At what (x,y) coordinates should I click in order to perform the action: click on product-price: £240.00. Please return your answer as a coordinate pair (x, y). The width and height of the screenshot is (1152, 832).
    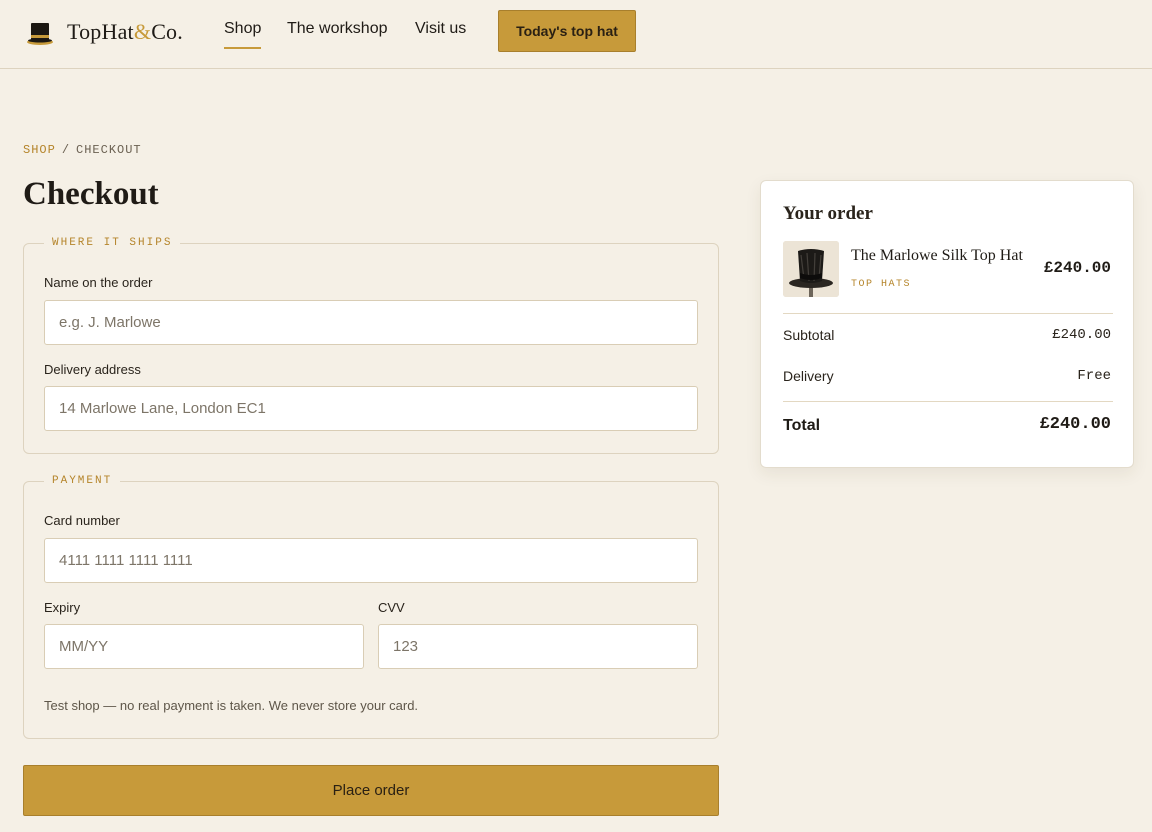
    Looking at the image, I should click on (1077, 268).